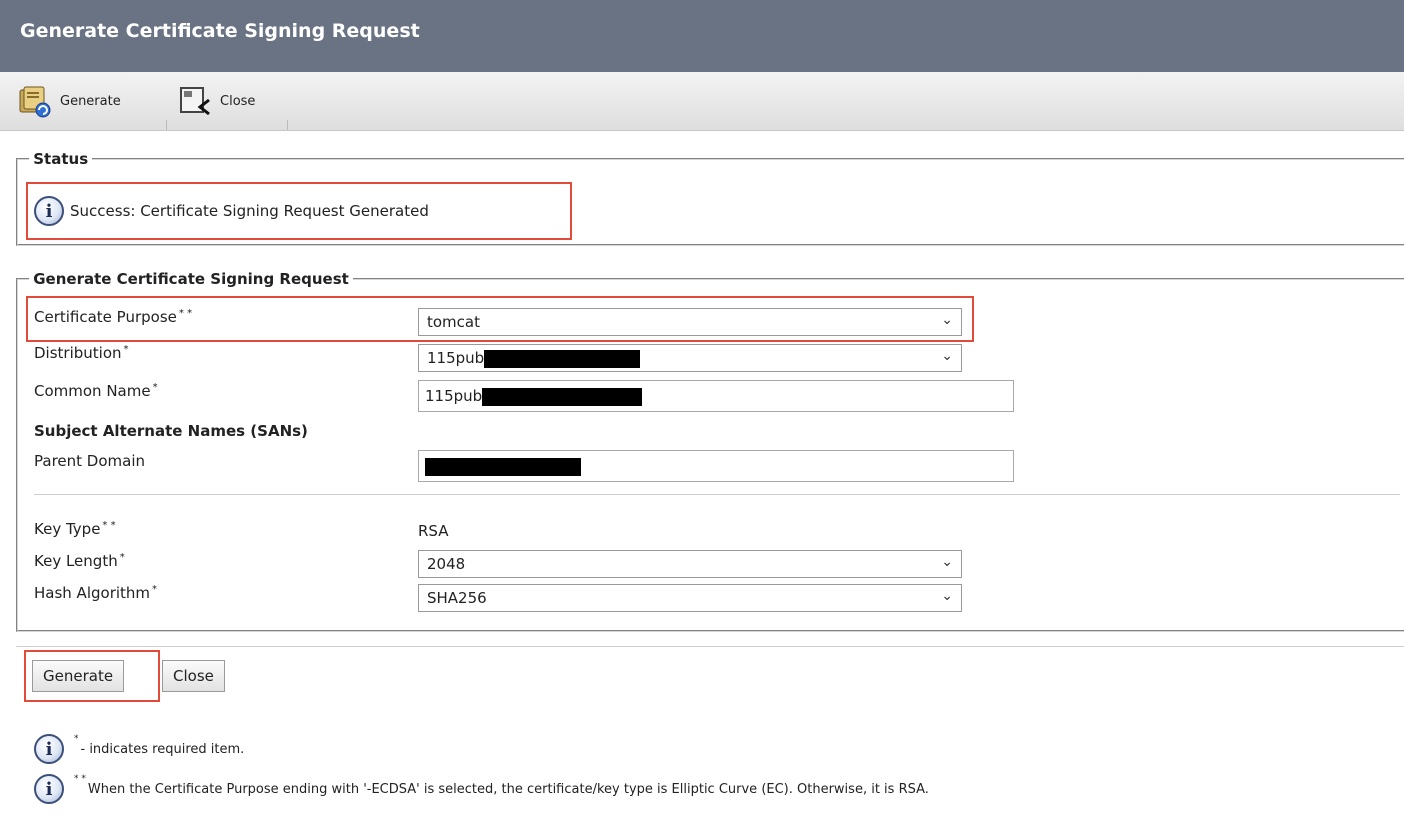 This screenshot has width=1404, height=827. What do you see at coordinates (96, 593) in the screenshot?
I see `hash-algorithm-label: Hash Algorithm *` at bounding box center [96, 593].